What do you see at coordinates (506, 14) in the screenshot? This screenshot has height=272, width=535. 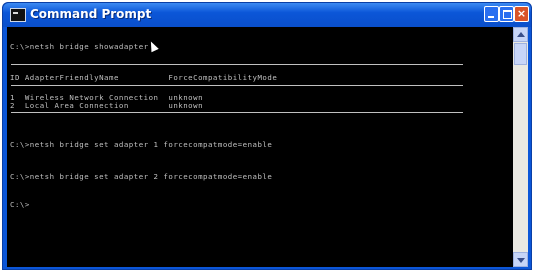 I see `maximize-button` at bounding box center [506, 14].